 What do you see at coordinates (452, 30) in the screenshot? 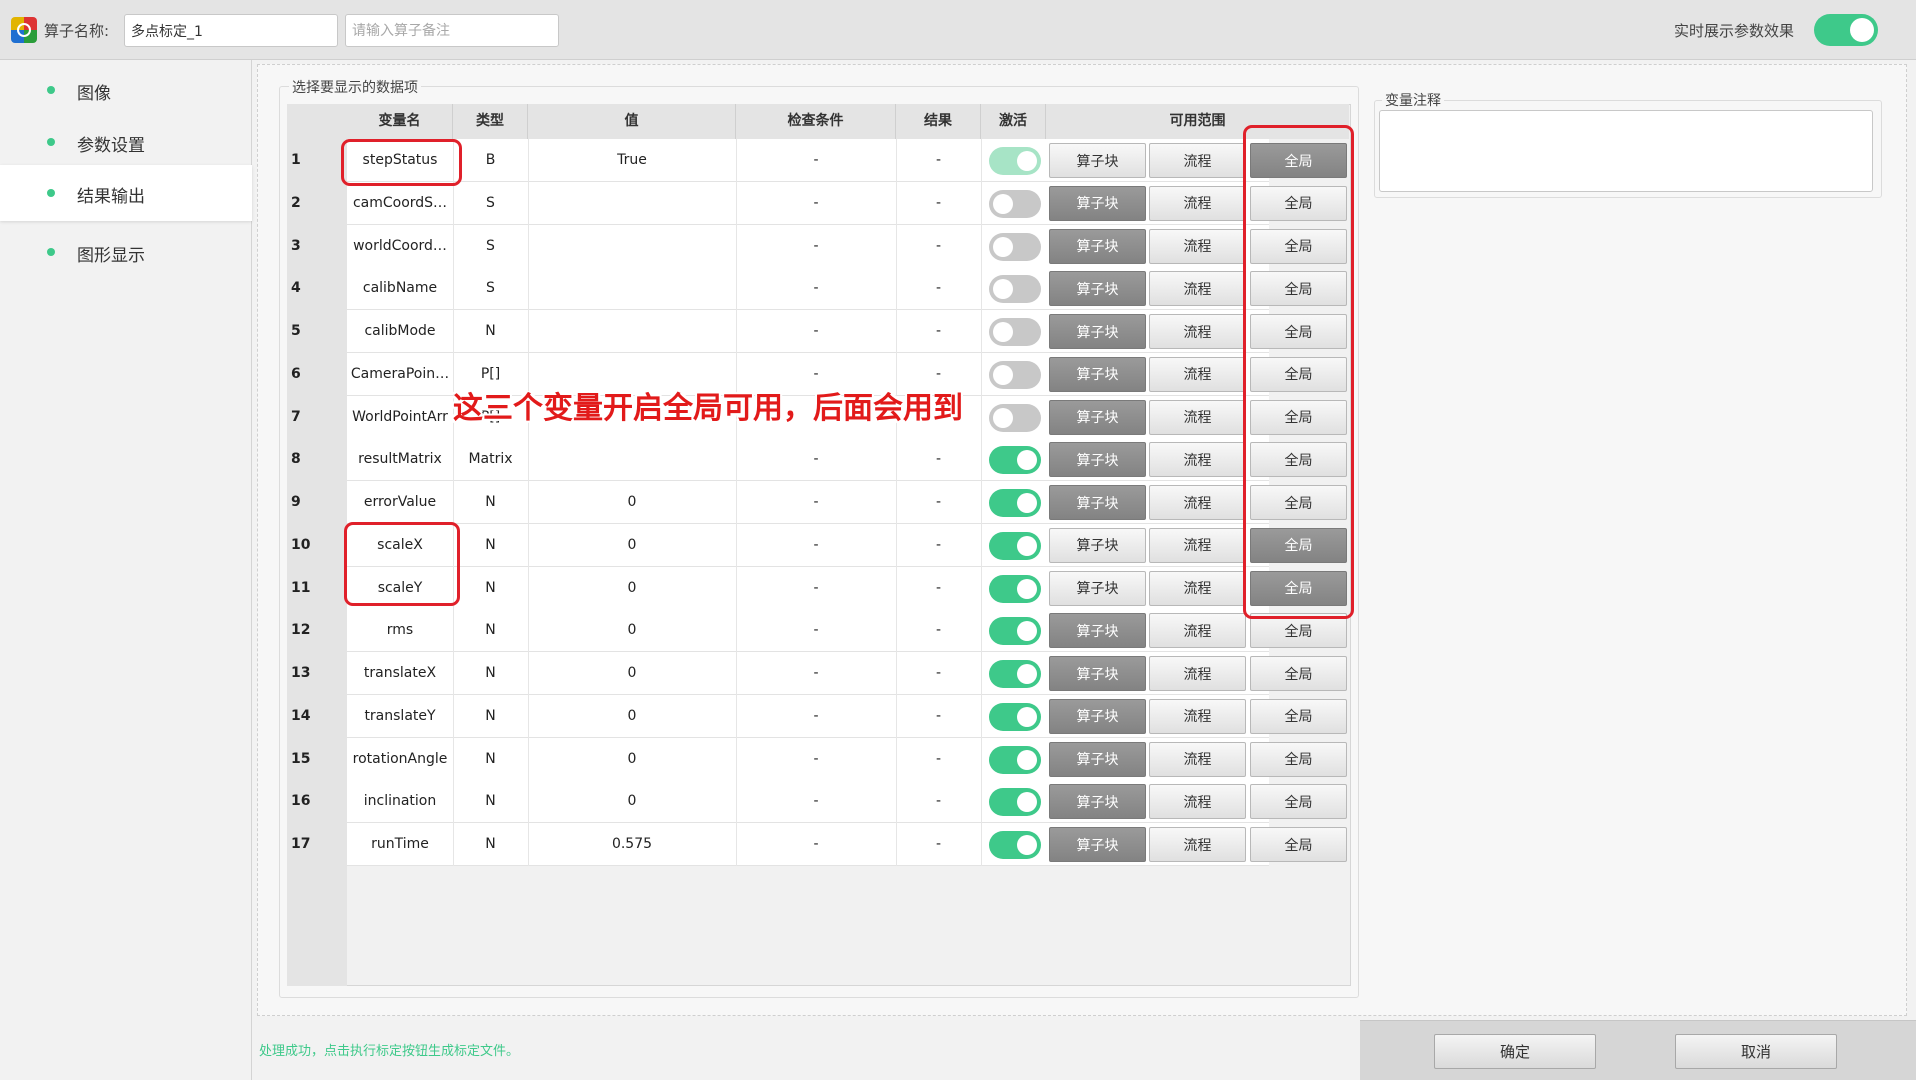
I see `operator-note-input` at bounding box center [452, 30].